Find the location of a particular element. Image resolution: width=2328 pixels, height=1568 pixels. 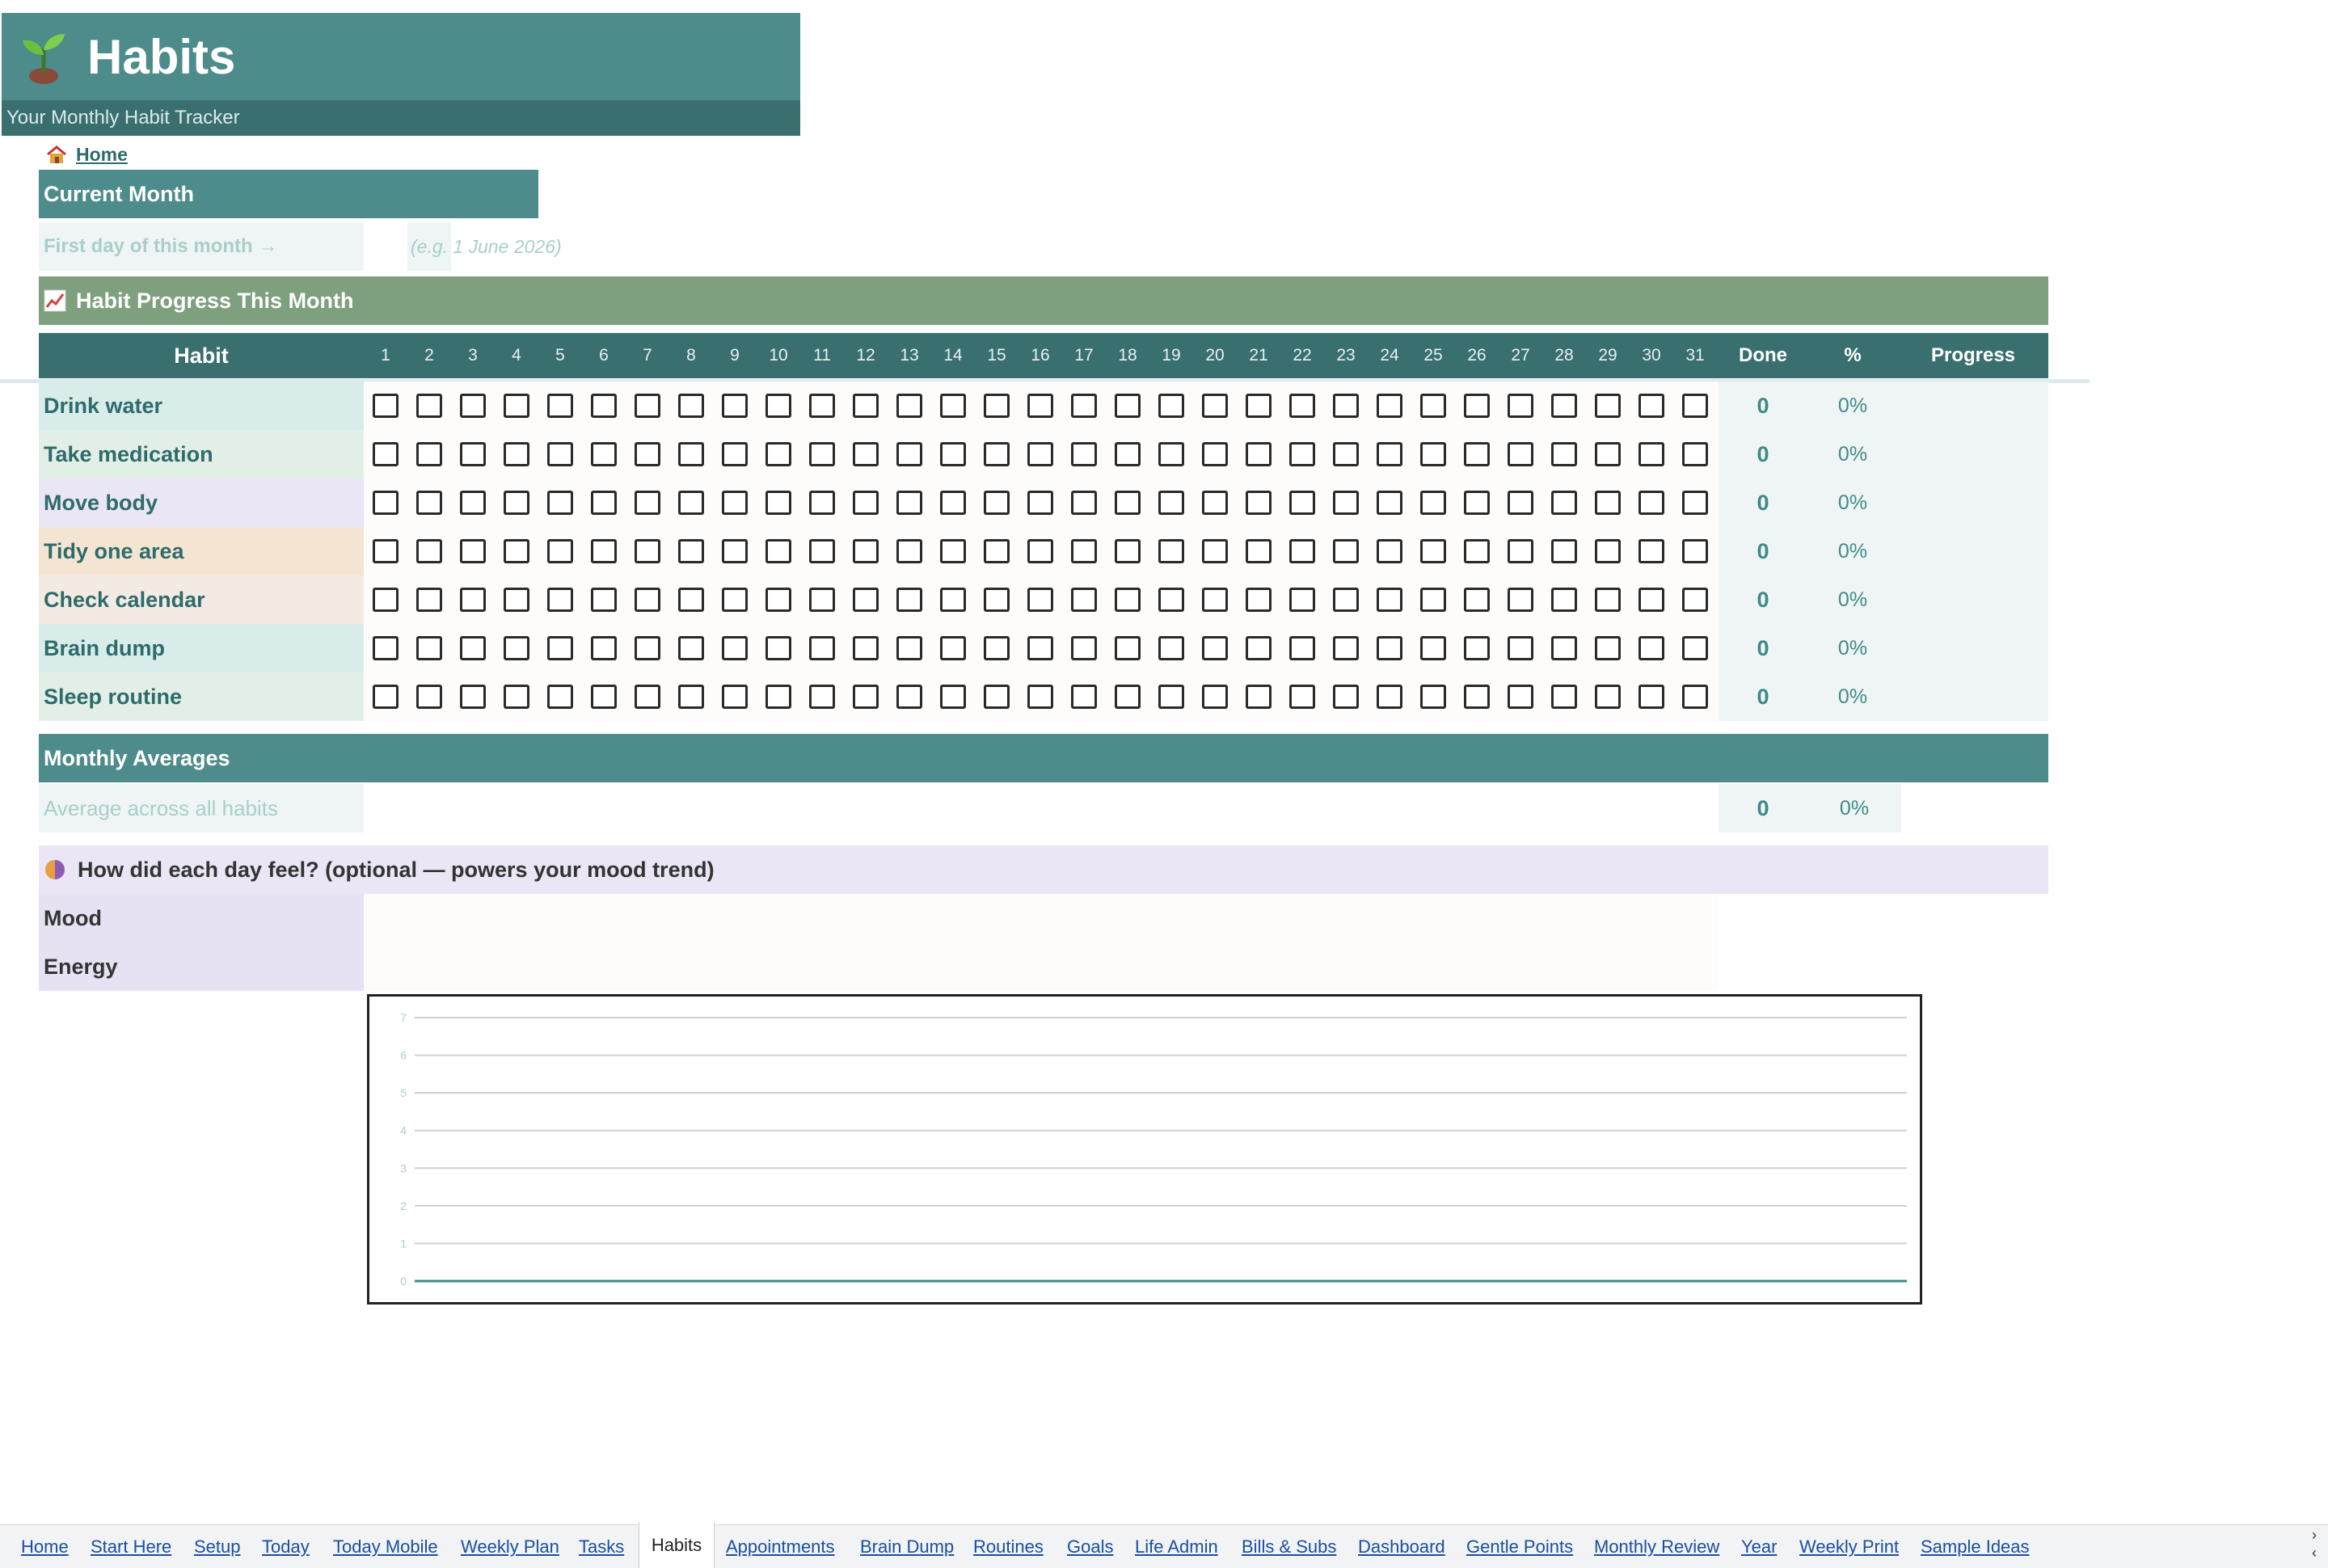

sheet-tab: Appointments is located at coordinates (781, 1546).